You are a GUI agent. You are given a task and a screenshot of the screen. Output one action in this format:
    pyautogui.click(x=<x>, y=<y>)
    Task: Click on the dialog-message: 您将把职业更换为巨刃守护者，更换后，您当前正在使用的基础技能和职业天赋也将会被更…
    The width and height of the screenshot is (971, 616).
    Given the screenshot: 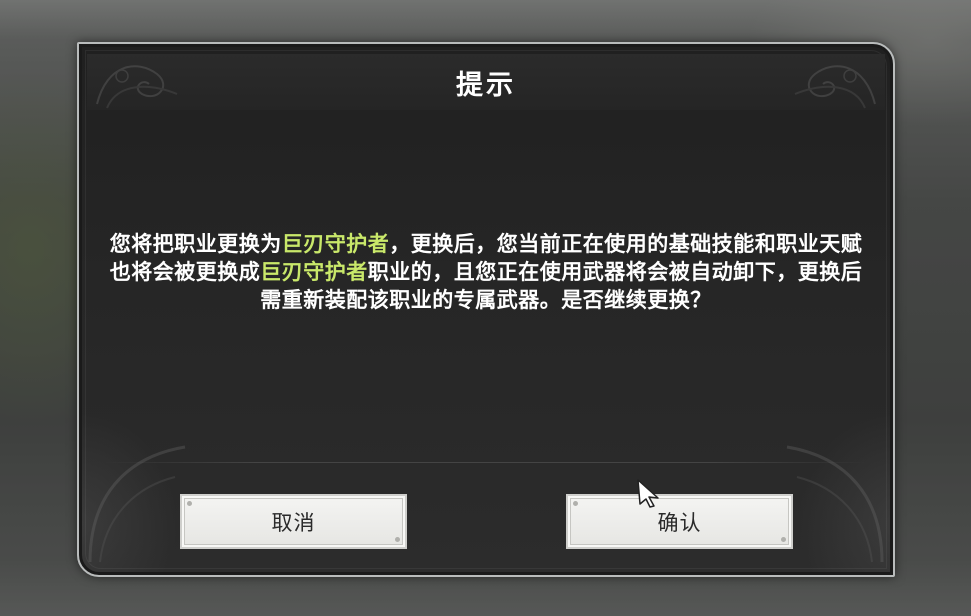 What is the action you would take?
    pyautogui.click(x=486, y=272)
    